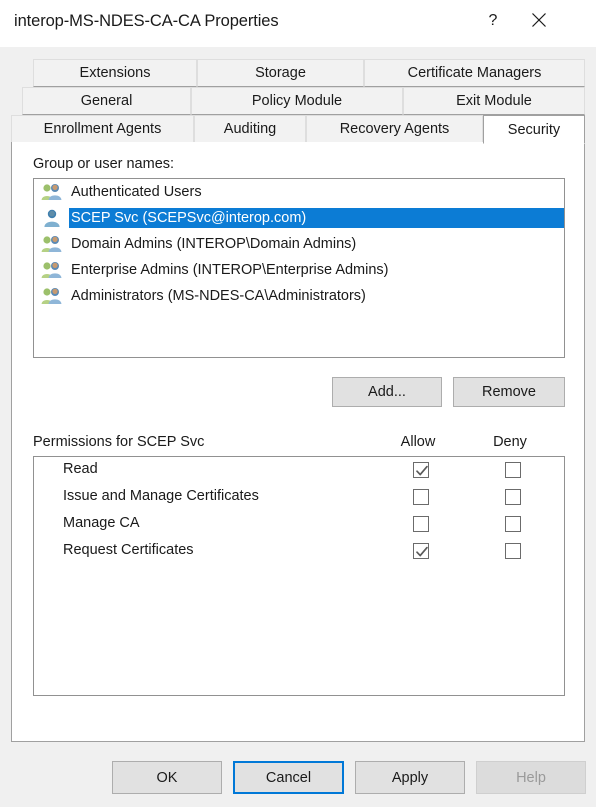  What do you see at coordinates (531, 777) in the screenshot?
I see `help-button: Help` at bounding box center [531, 777].